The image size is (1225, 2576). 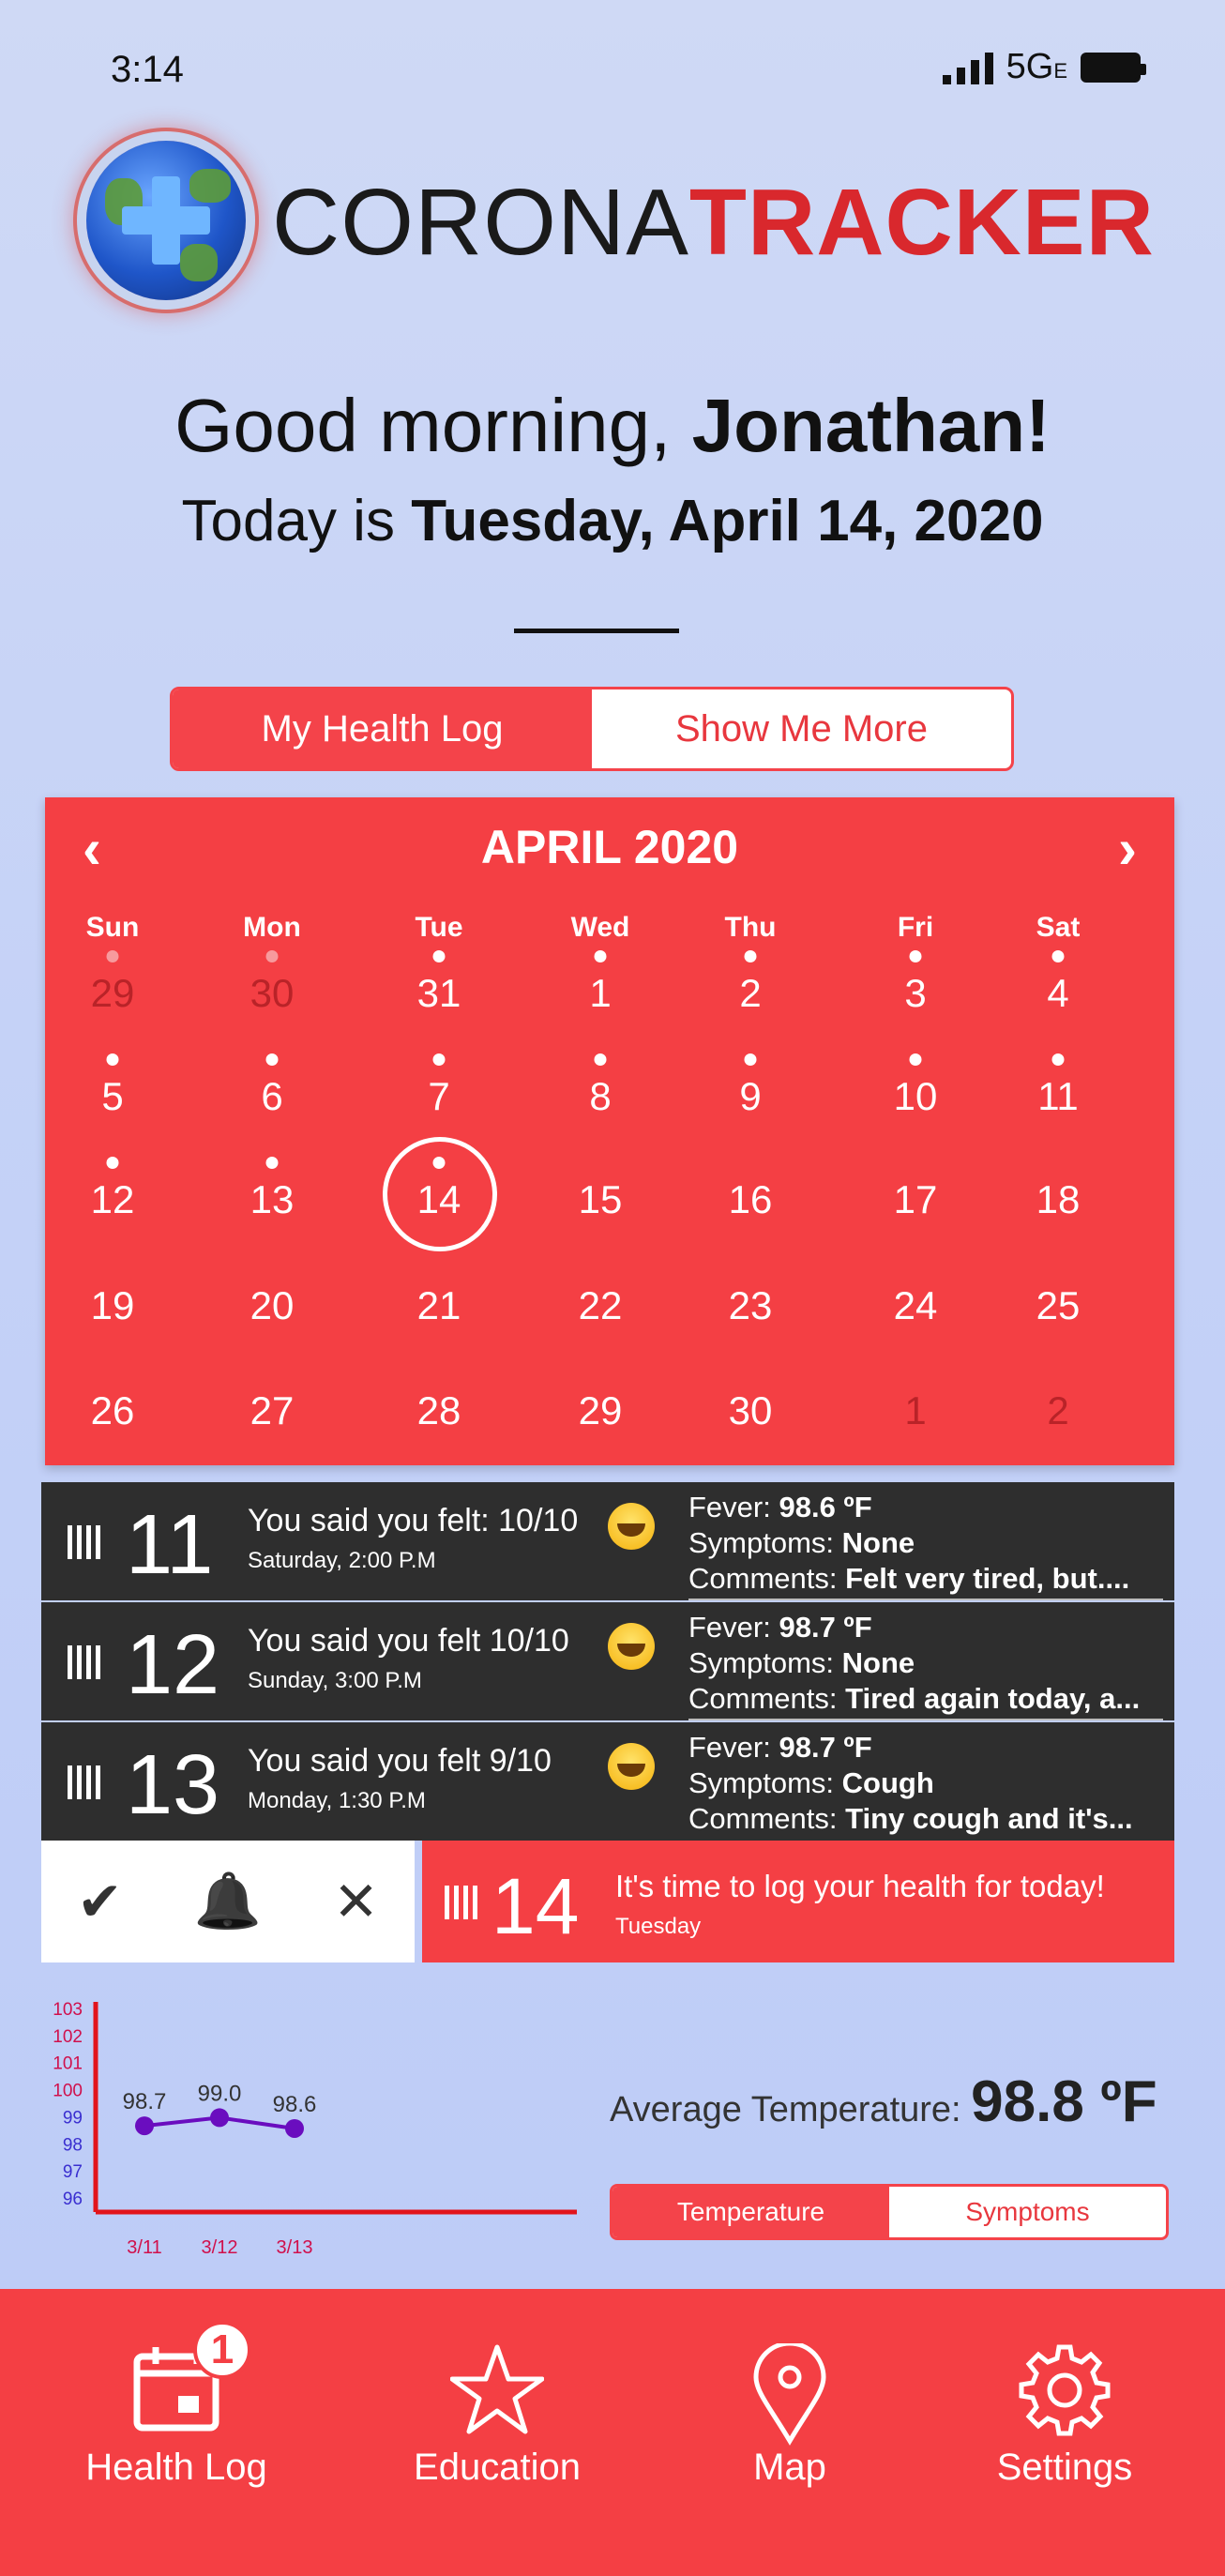 I want to click on calendar-day: 13, so click(x=272, y=1199).